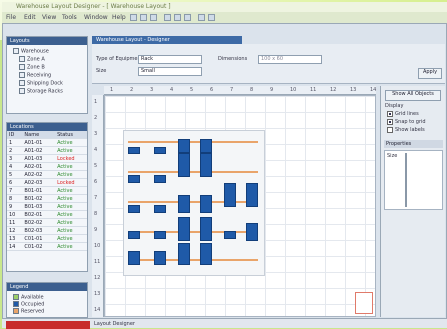 The image size is (447, 329). What do you see at coordinates (47, 238) in the screenshot?
I see `table-row: 13 C01-01 Active` at bounding box center [47, 238].